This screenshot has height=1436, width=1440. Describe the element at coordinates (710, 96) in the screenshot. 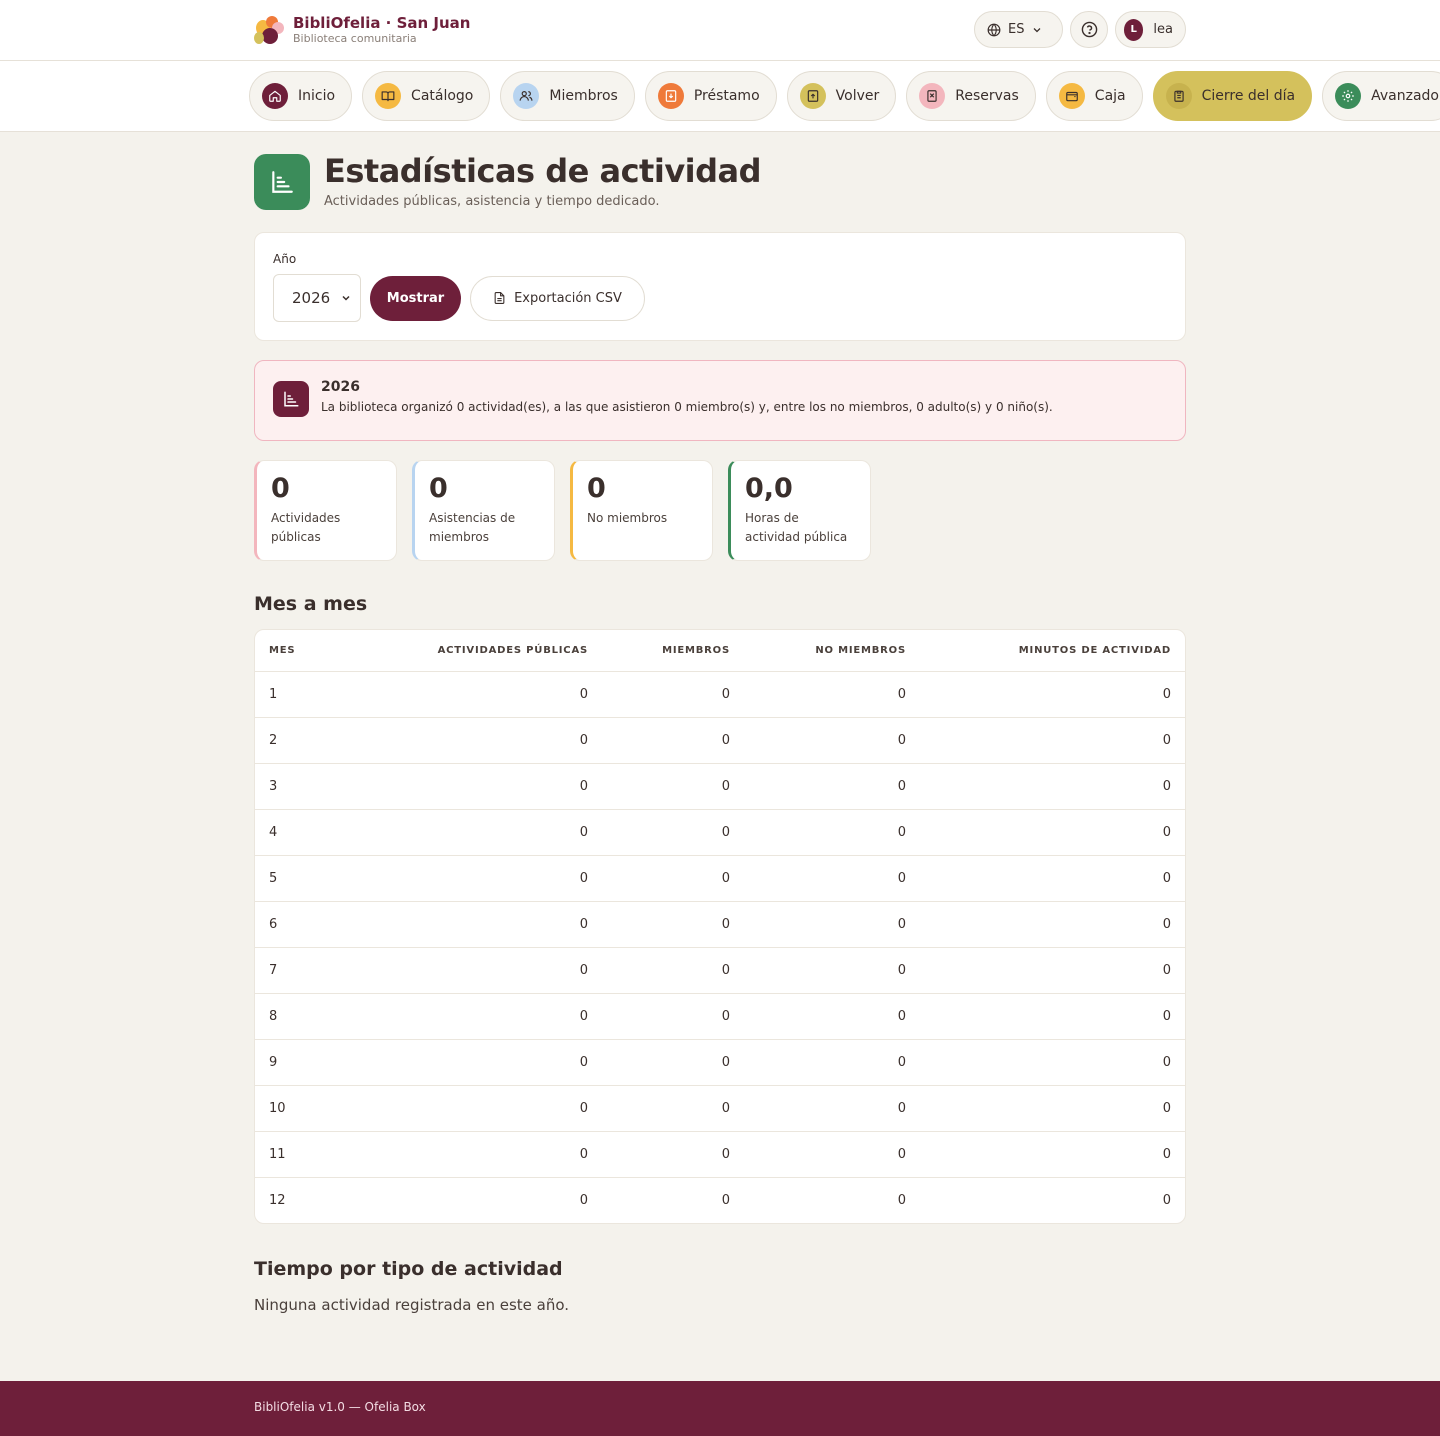

I see `nav-item-3: Préstamo` at that location.